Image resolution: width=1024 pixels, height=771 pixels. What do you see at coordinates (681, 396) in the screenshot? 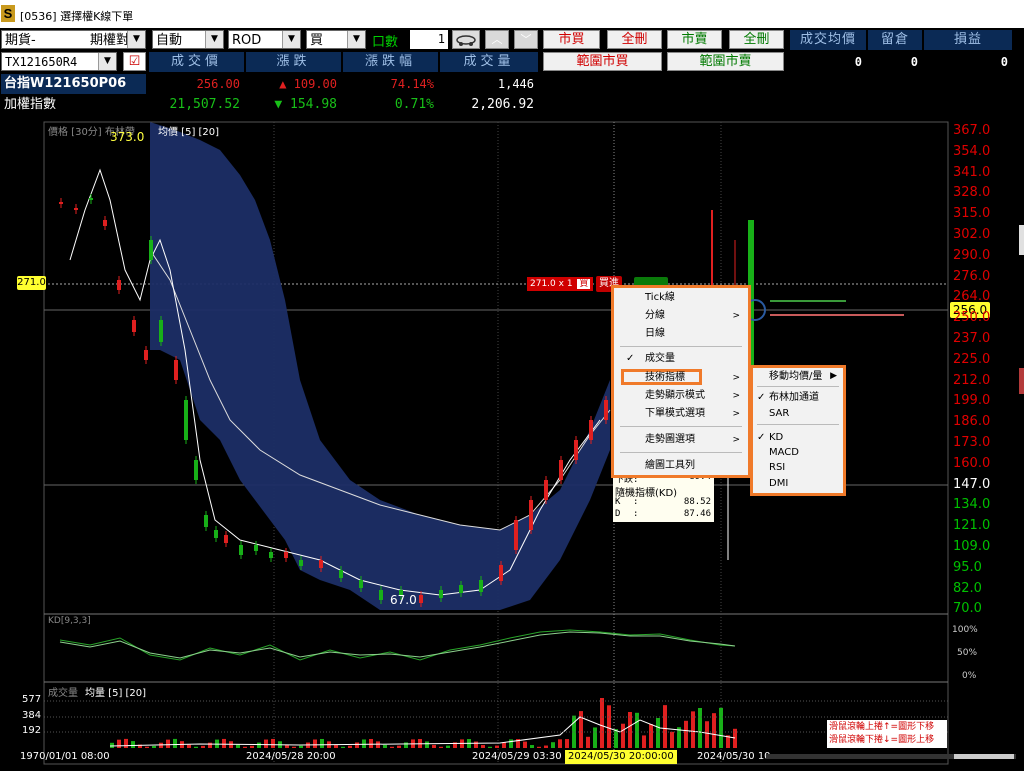
I see `menu-item-display-mode: 走勢顯示模式 >` at bounding box center [681, 396].